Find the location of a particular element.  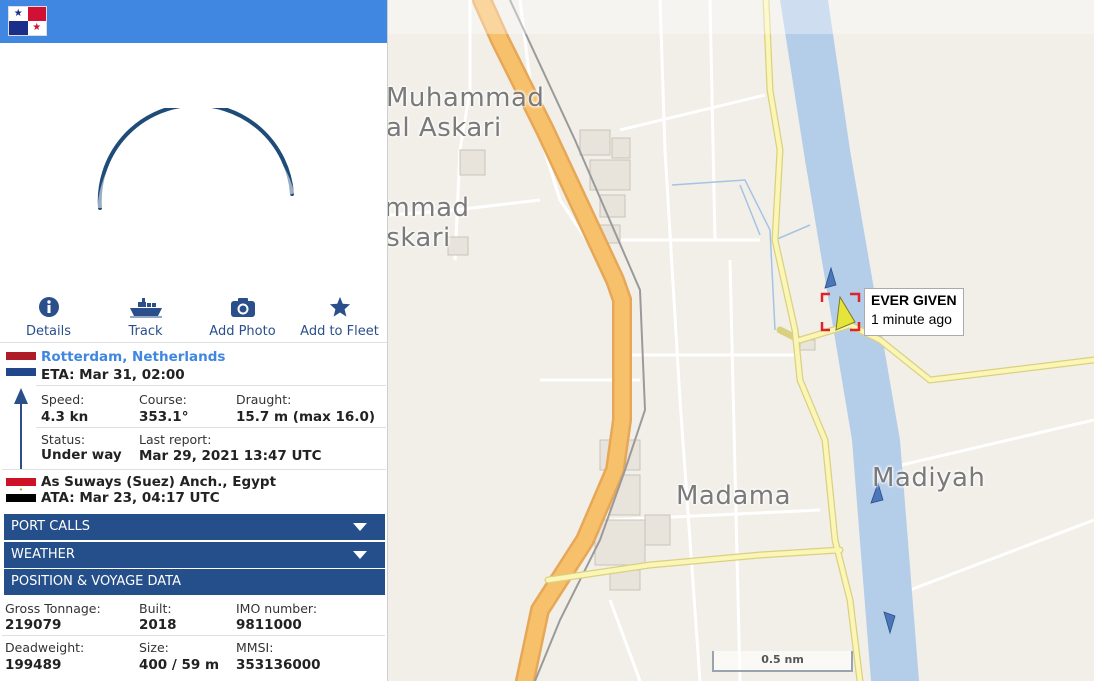

deadweight-value: 199489 is located at coordinates (33, 665).